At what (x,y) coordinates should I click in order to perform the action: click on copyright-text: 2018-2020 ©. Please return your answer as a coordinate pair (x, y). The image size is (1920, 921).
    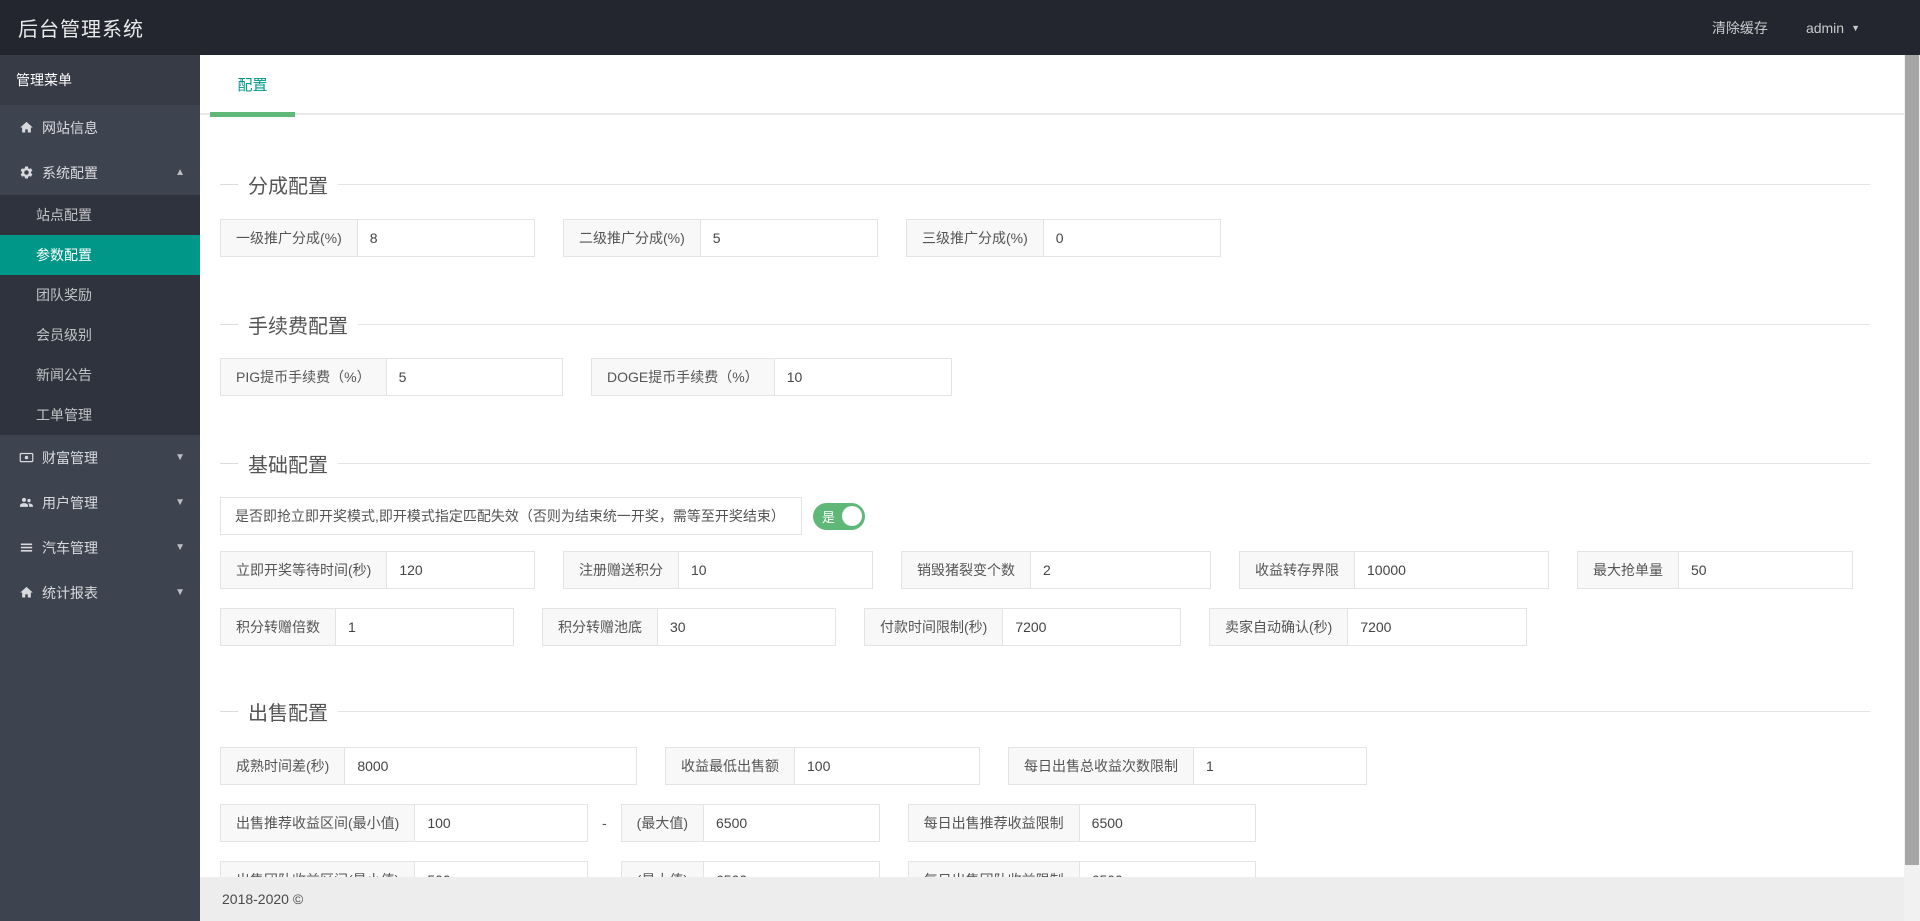
    Looking at the image, I should click on (263, 899).